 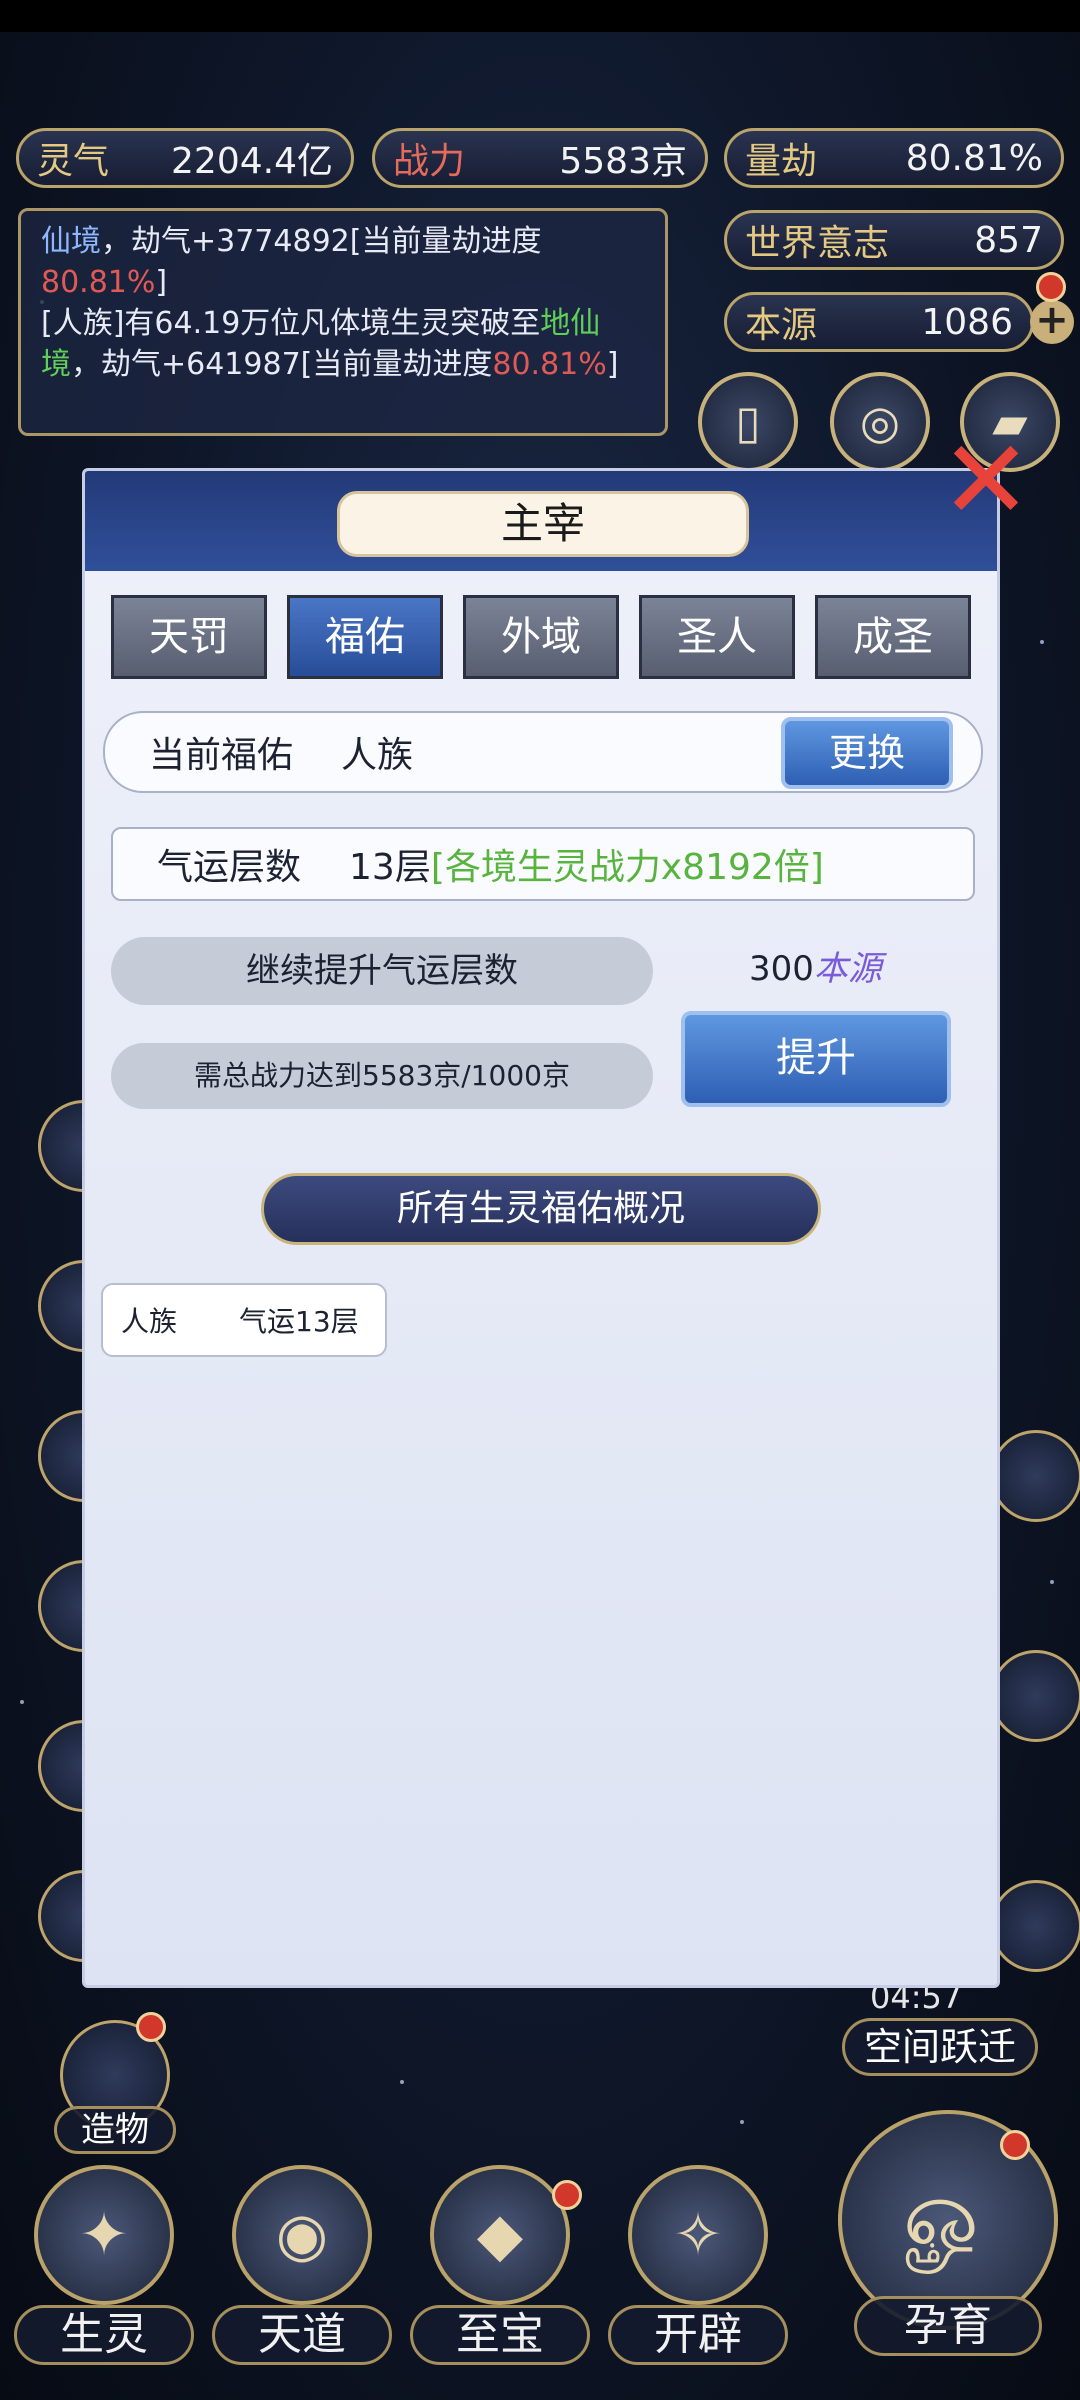 I want to click on log-text: [人族]有64.19万位凡体境生灵突破至, so click(x=291, y=323).